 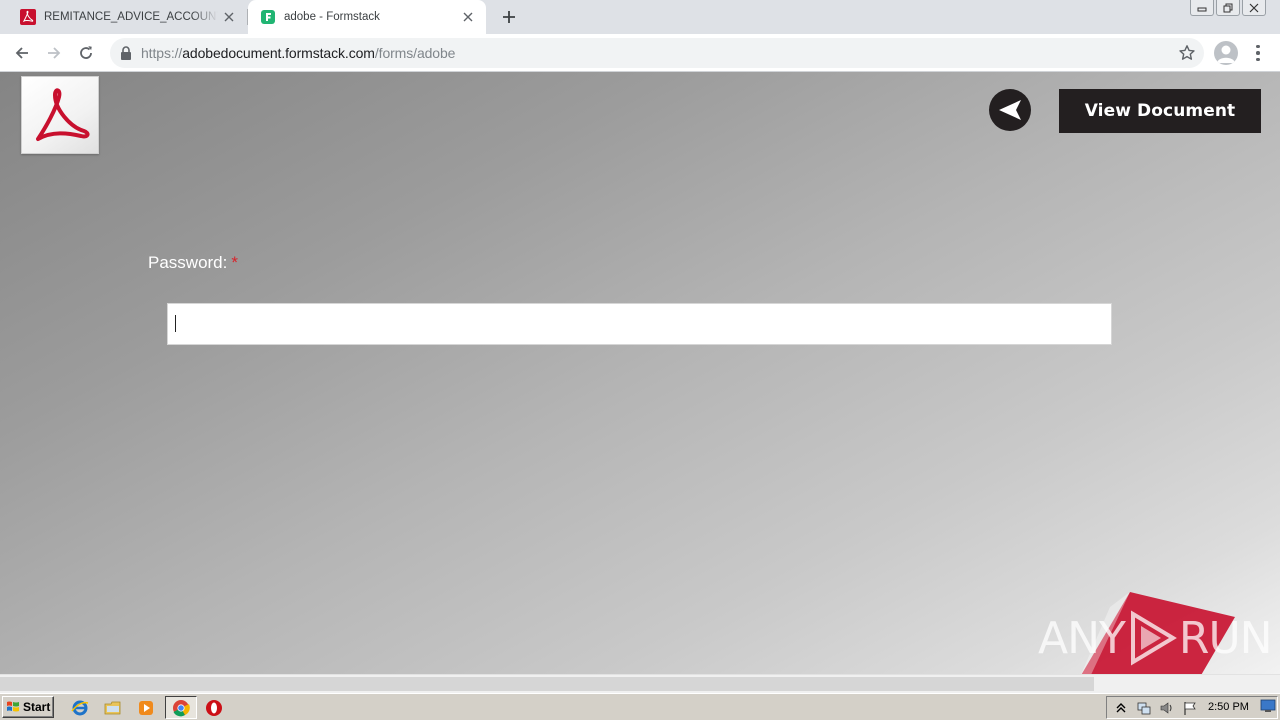 I want to click on action-center-flag-icon, so click(x=1190, y=708).